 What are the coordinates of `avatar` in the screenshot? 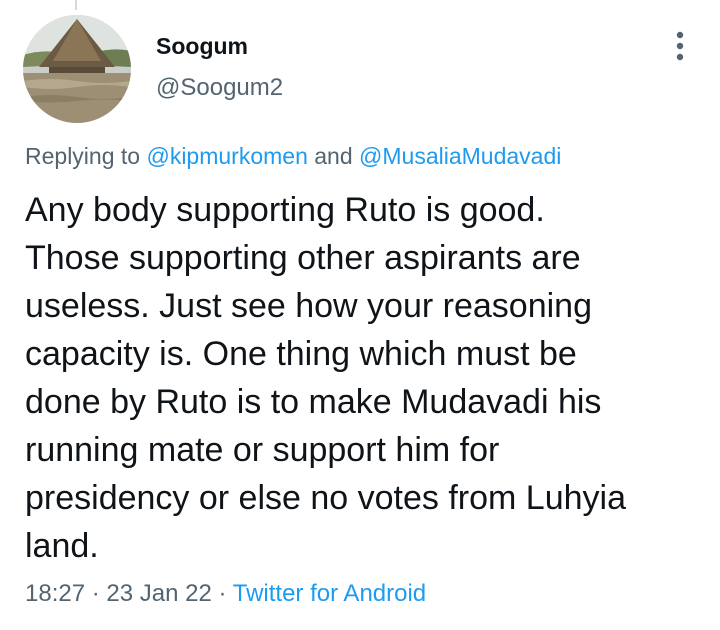 It's located at (77, 69).